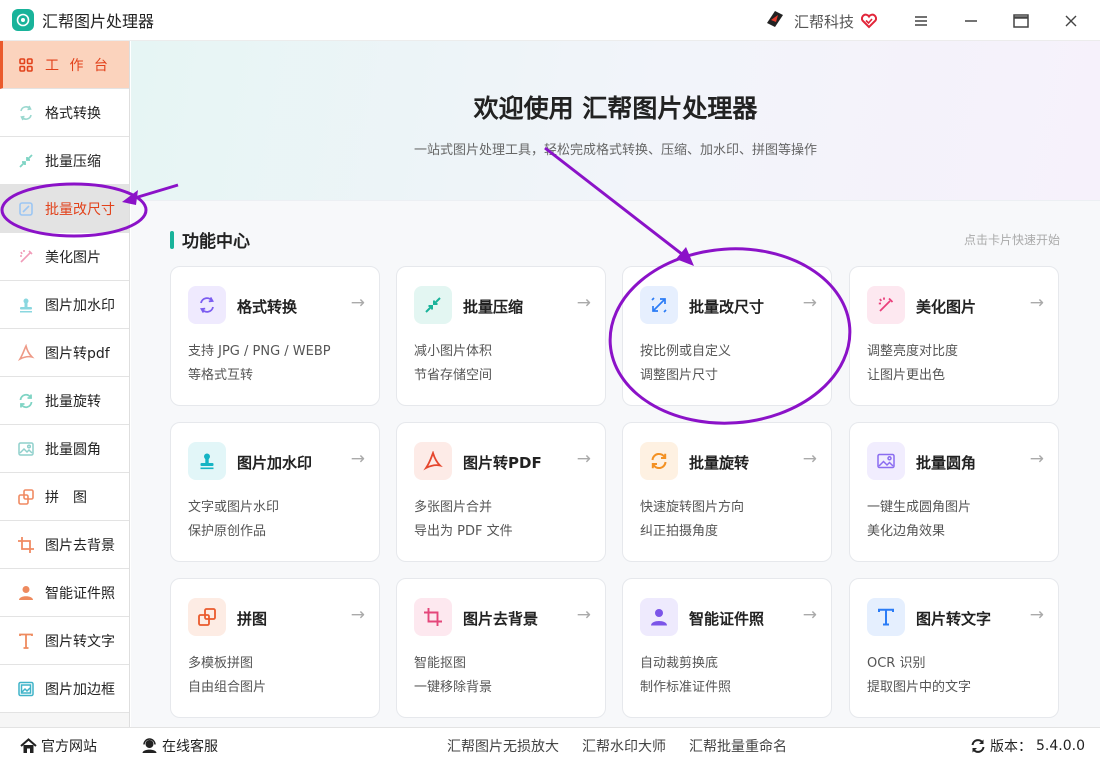 The height and width of the screenshot is (760, 1100). Describe the element at coordinates (26, 545) in the screenshot. I see `crop-icon` at that location.